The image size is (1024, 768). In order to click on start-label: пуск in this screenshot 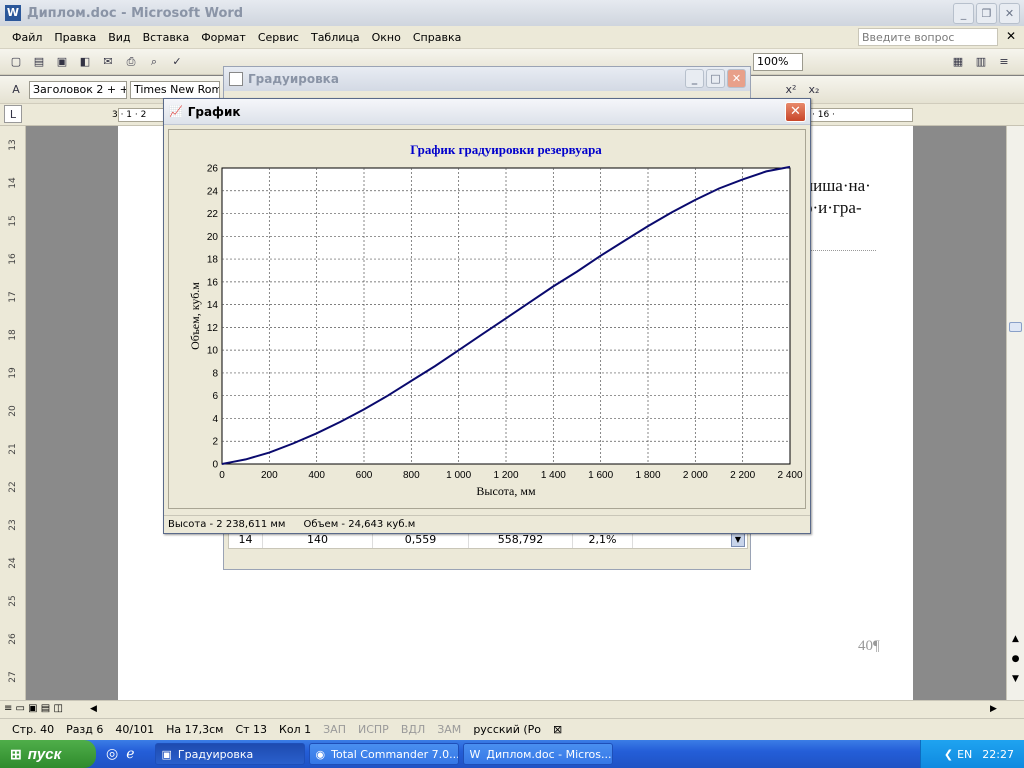, I will do `click(44, 754)`.